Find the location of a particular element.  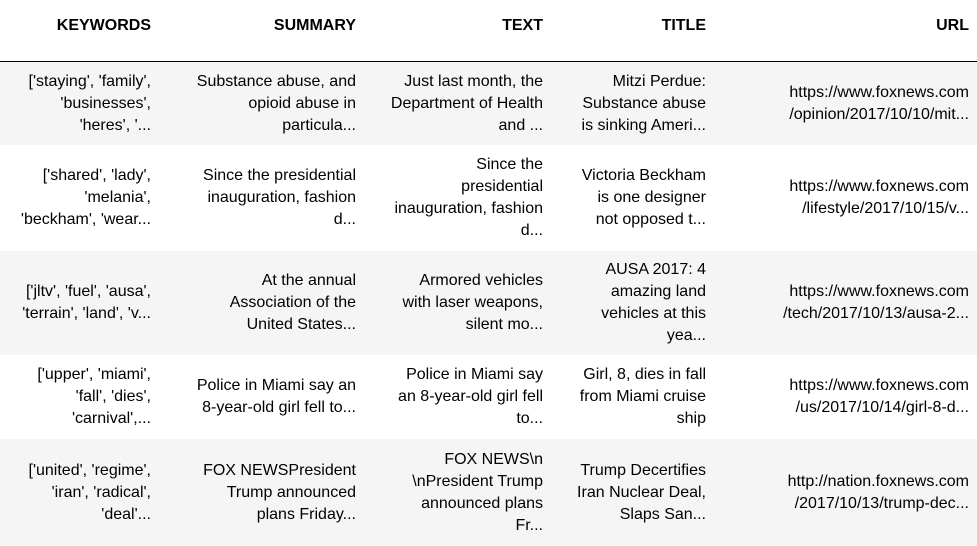

table-header: KEYWORDS SUMMARY TEXT TITLE URL is located at coordinates (488, 31).